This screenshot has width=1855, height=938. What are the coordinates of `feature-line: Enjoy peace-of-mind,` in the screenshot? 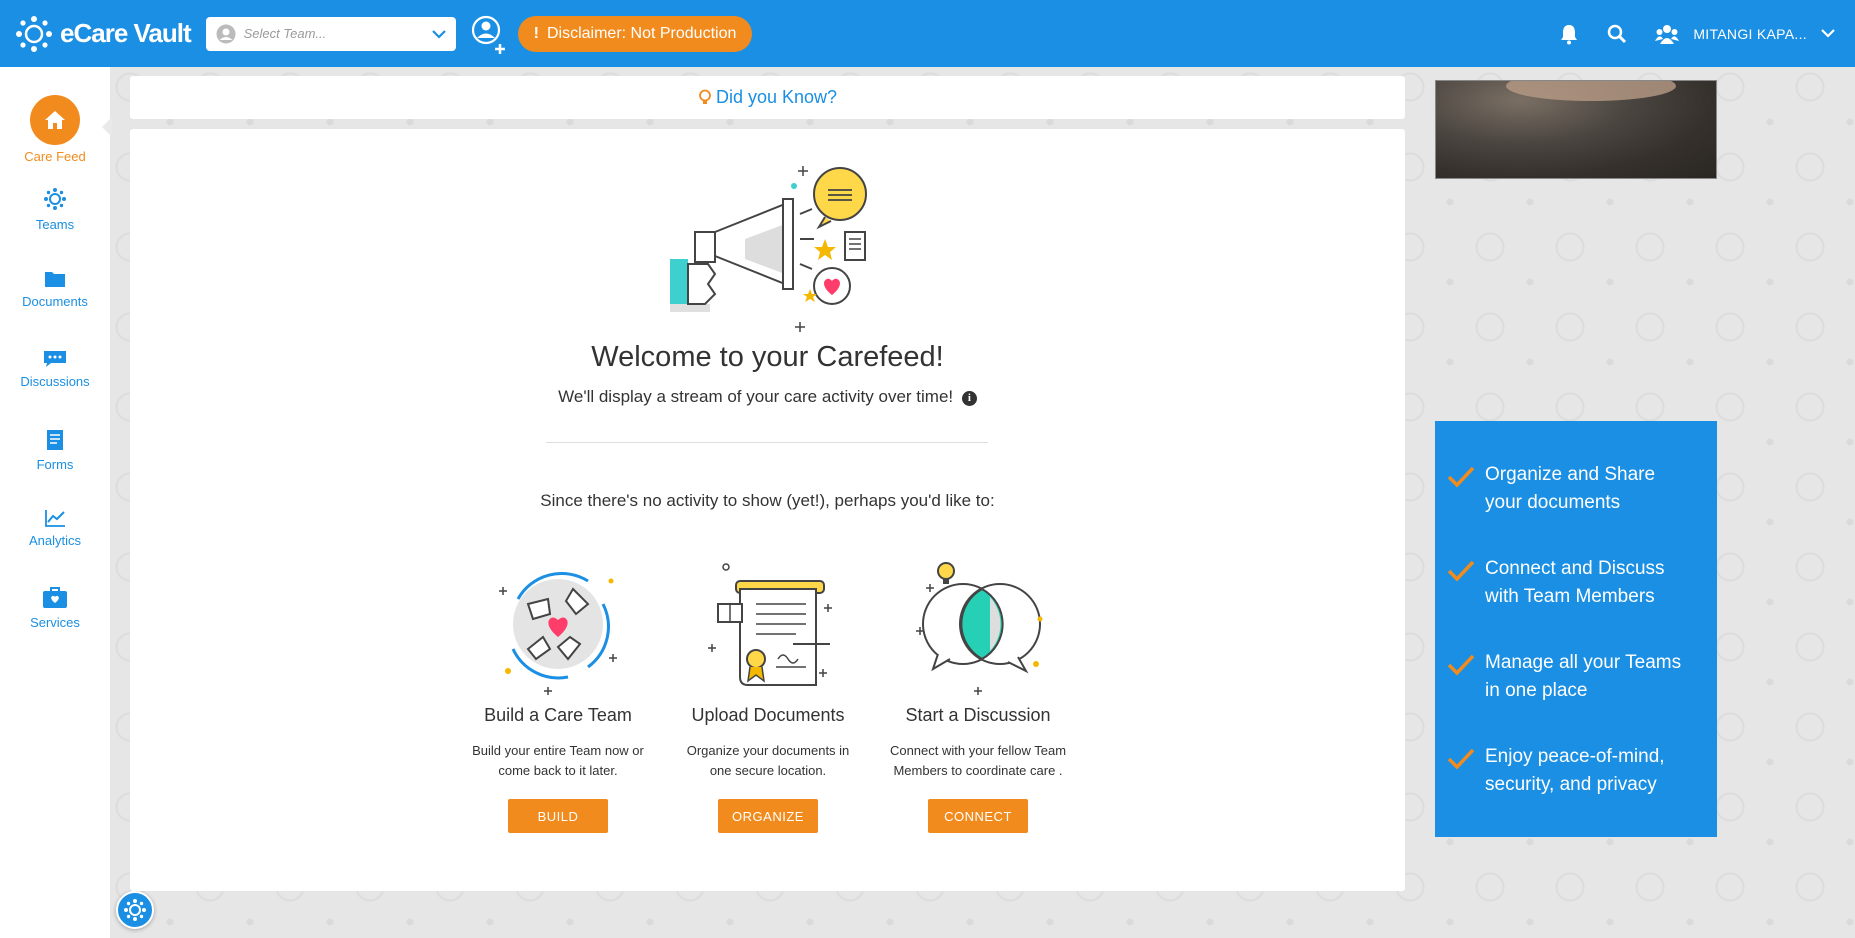 It's located at (1575, 756).